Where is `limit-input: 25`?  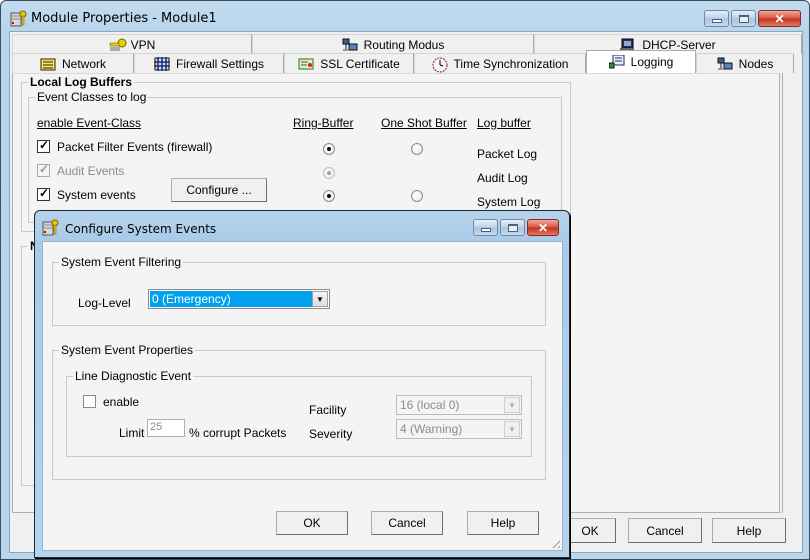 limit-input: 25 is located at coordinates (166, 428).